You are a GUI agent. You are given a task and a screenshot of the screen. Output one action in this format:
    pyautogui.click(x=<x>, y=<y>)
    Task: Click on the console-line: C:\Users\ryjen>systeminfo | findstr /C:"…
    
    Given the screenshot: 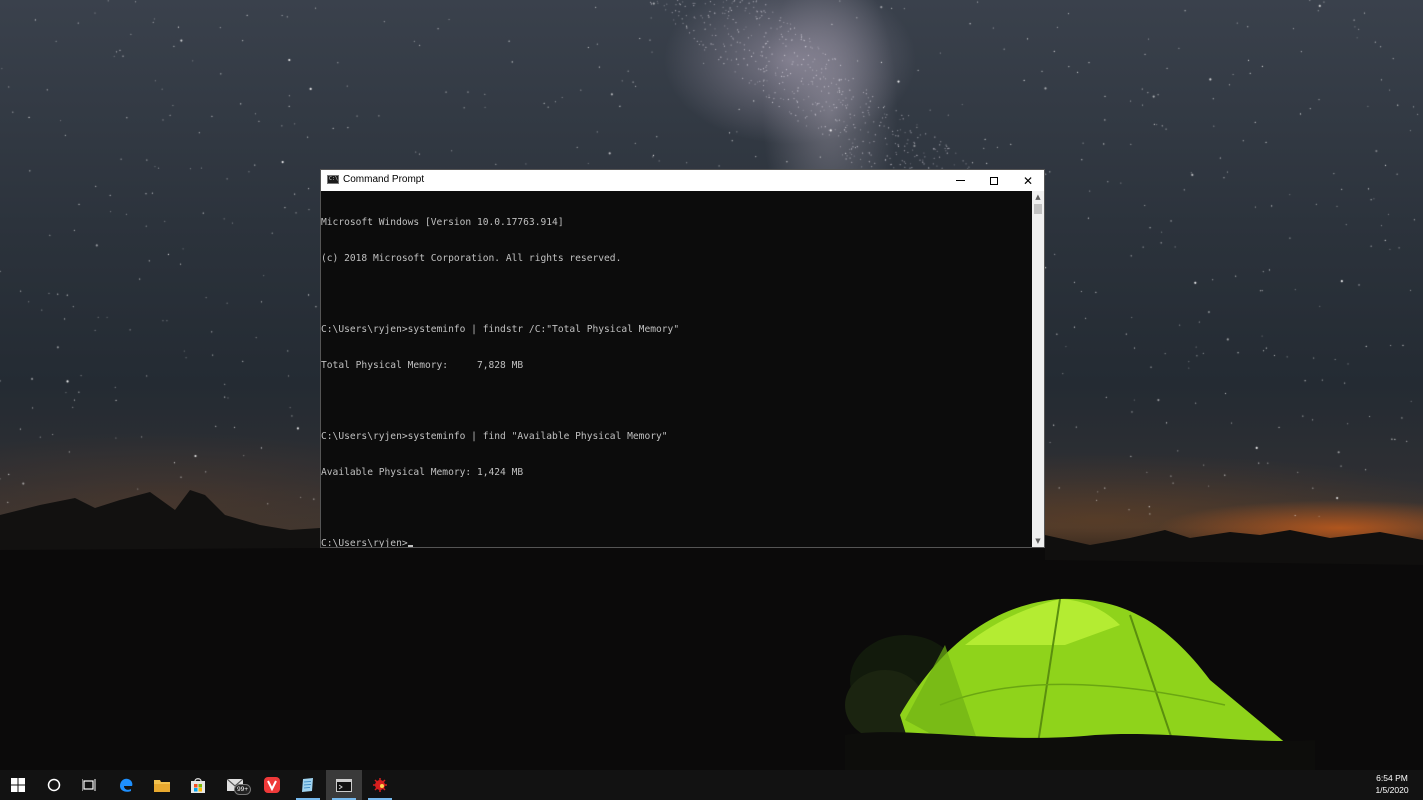 What is the action you would take?
    pyautogui.click(x=500, y=329)
    